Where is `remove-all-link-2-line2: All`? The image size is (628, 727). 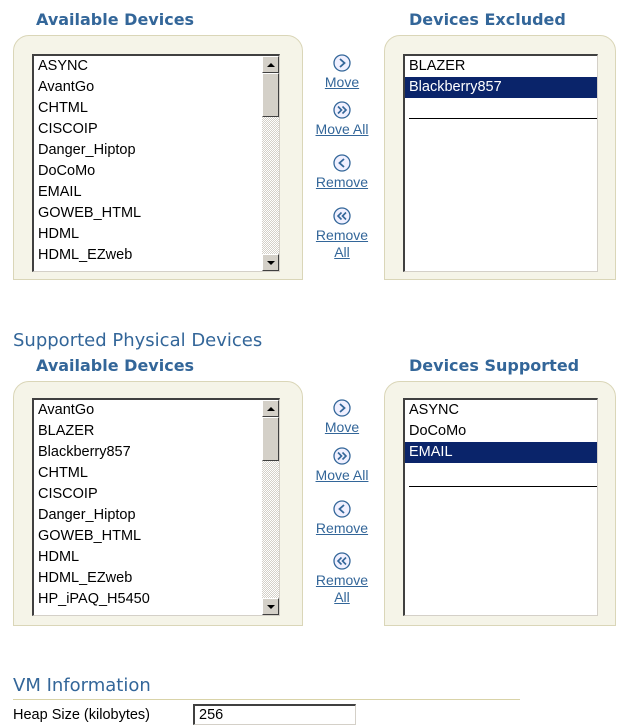 remove-all-link-2-line2: All is located at coordinates (342, 597).